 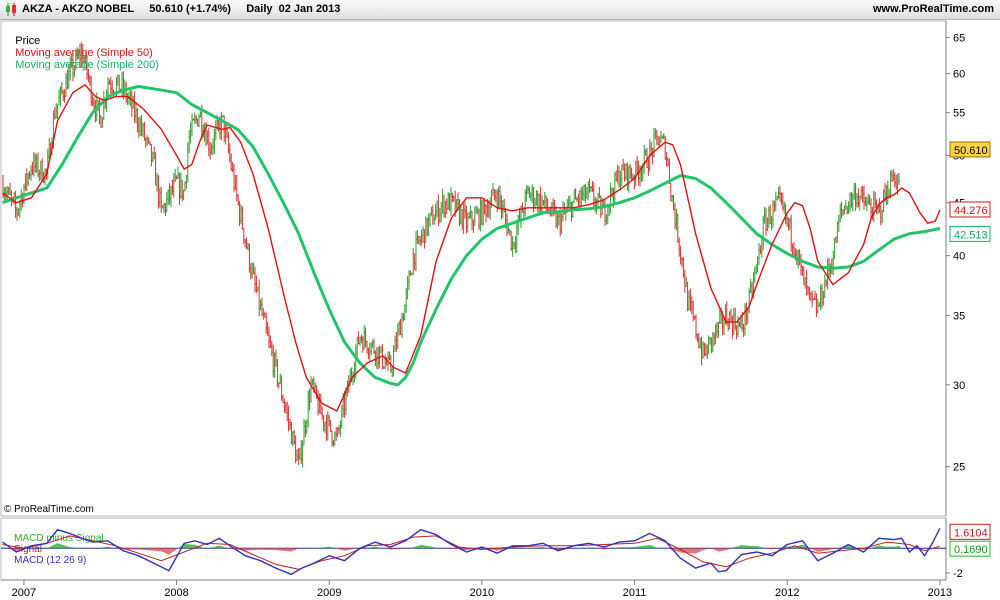 What do you see at coordinates (970, 233) in the screenshot?
I see `ma200-value-label: 42.513` at bounding box center [970, 233].